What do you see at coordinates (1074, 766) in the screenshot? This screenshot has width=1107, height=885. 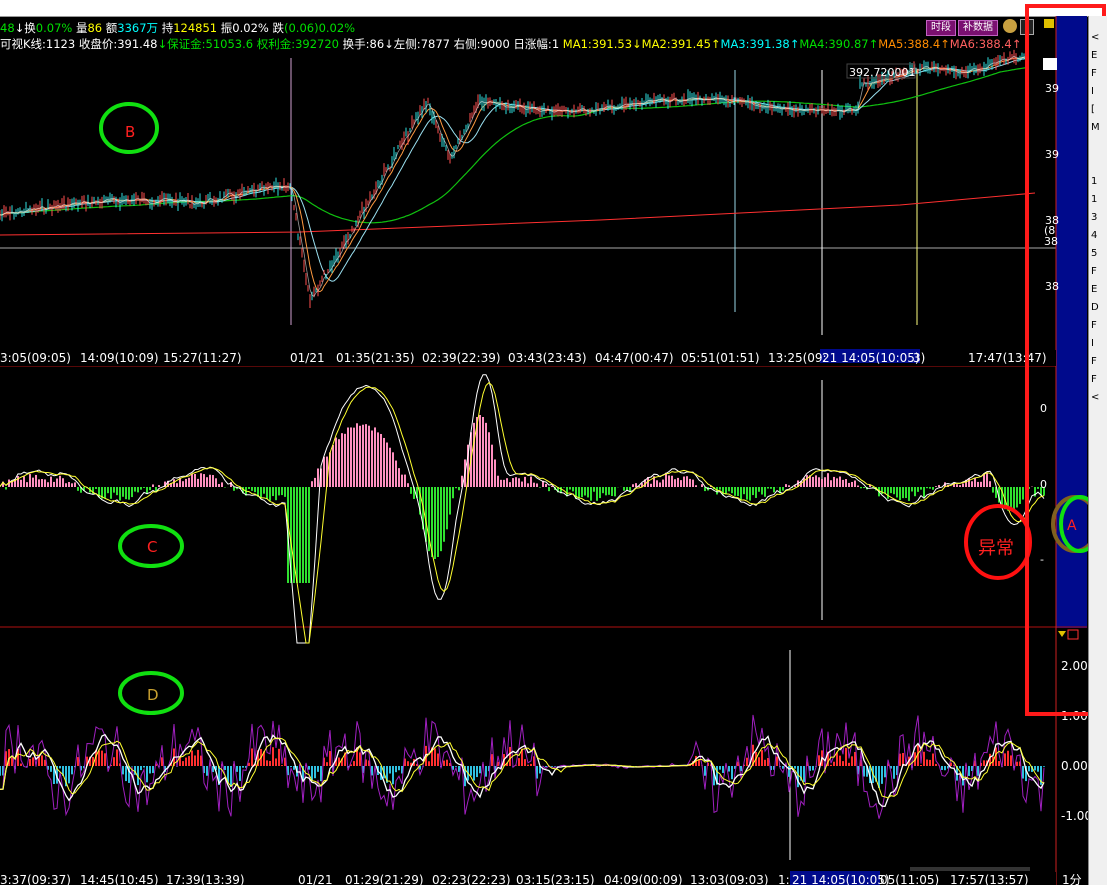 I see `ind-axis-tick: 0.00` at bounding box center [1074, 766].